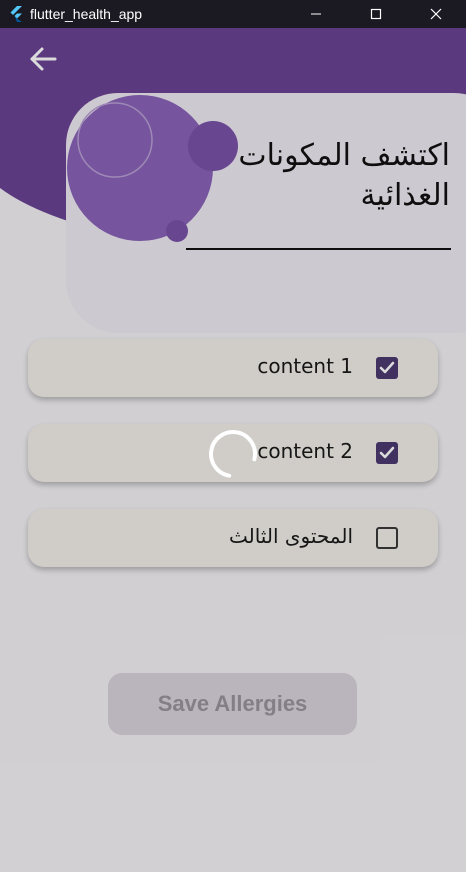  I want to click on flutter-logo-icon, so click(16, 14).